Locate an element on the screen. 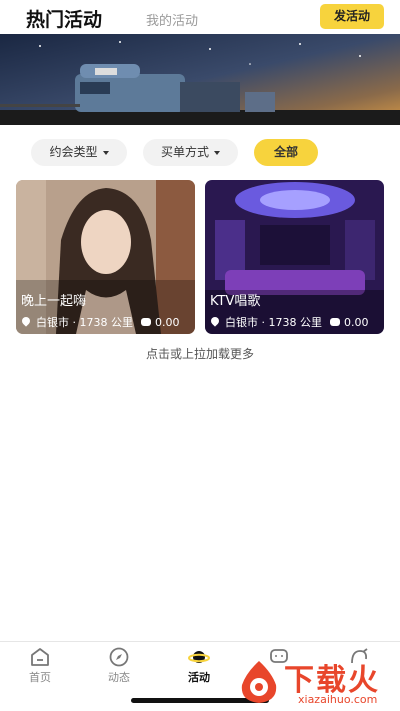  flame-logo-icon is located at coordinates (259, 682).